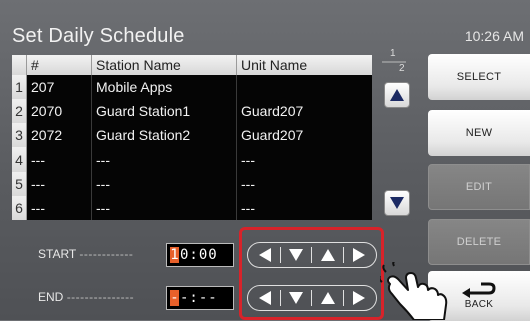 Image resolution: width=530 pixels, height=321 pixels. I want to click on triangle-up-icon, so click(397, 95).